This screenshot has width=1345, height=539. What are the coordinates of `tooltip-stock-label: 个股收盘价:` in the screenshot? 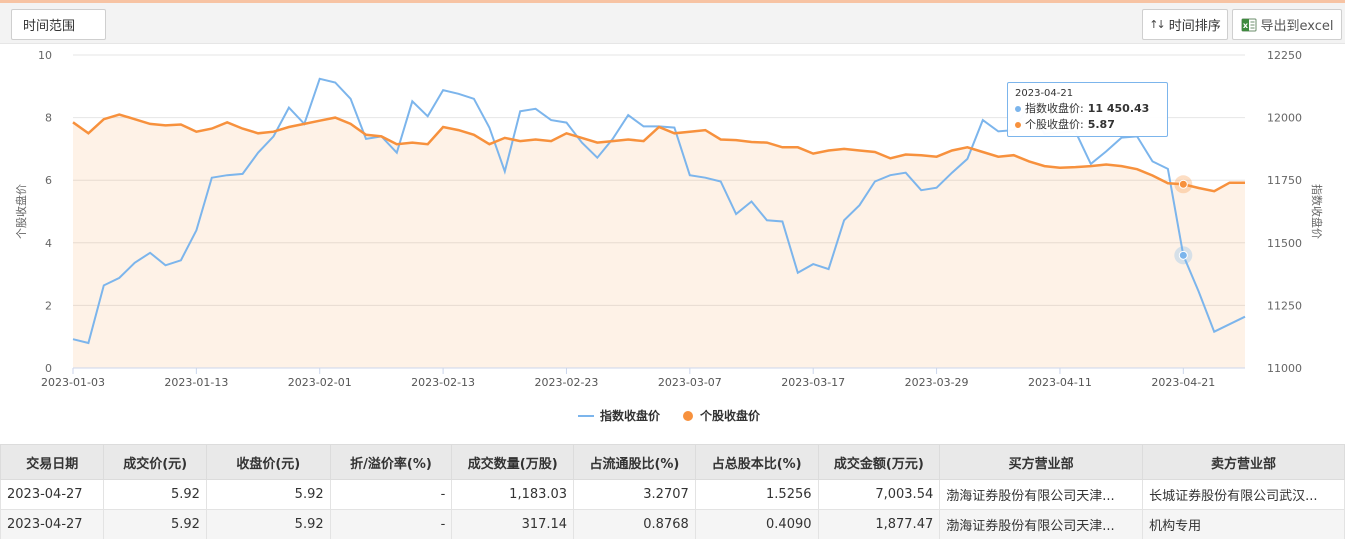 It's located at (1054, 124).